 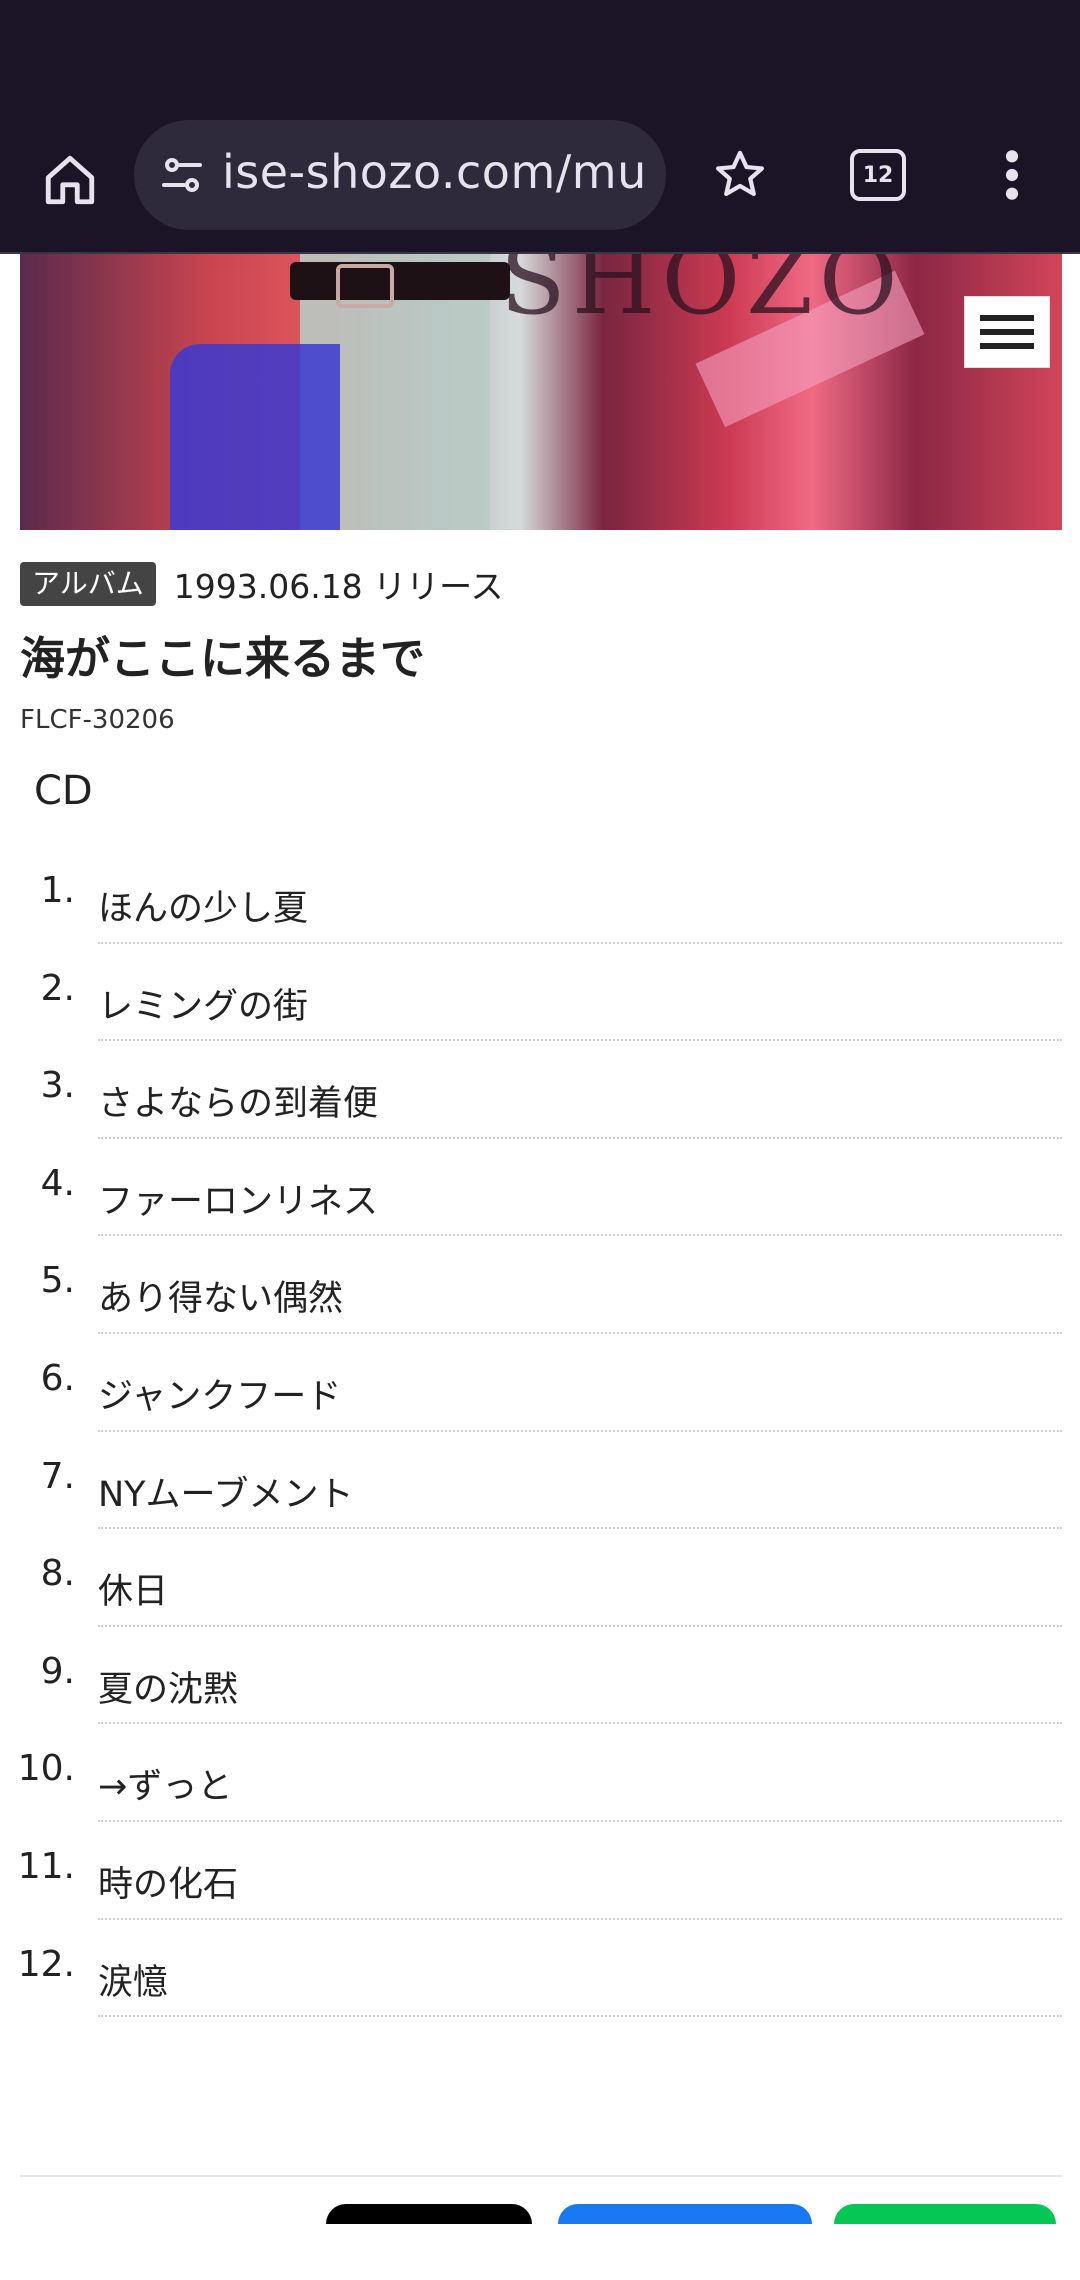 What do you see at coordinates (540, 993) in the screenshot?
I see `track-item: 2. レミングの街` at bounding box center [540, 993].